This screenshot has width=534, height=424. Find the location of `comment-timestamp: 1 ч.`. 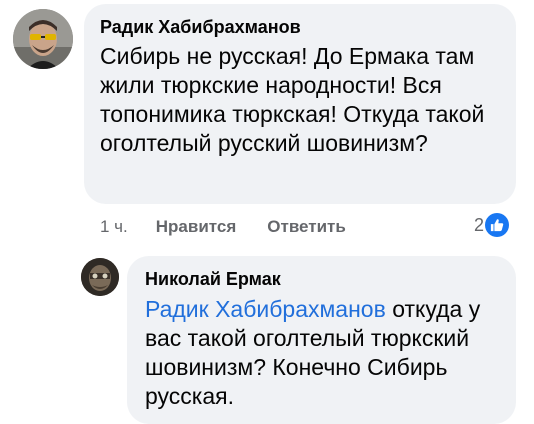

comment-timestamp: 1 ч. is located at coordinates (114, 227).